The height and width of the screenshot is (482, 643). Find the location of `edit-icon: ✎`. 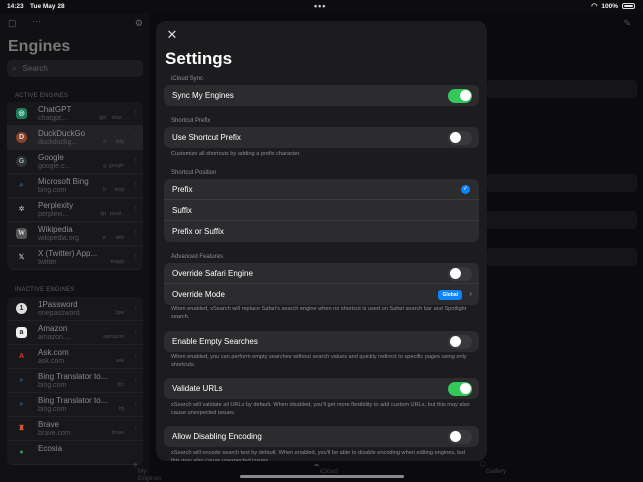

edit-icon: ✎ is located at coordinates (627, 23).